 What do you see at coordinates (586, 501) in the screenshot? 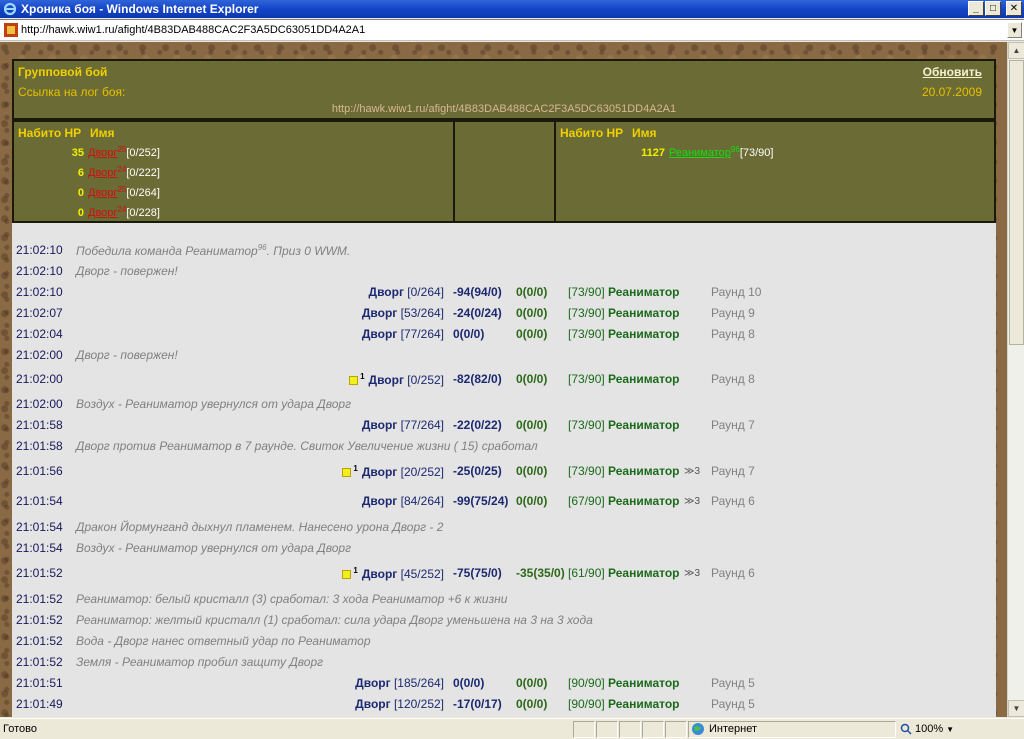
I see `defender-hp: [67/90]` at bounding box center [586, 501].